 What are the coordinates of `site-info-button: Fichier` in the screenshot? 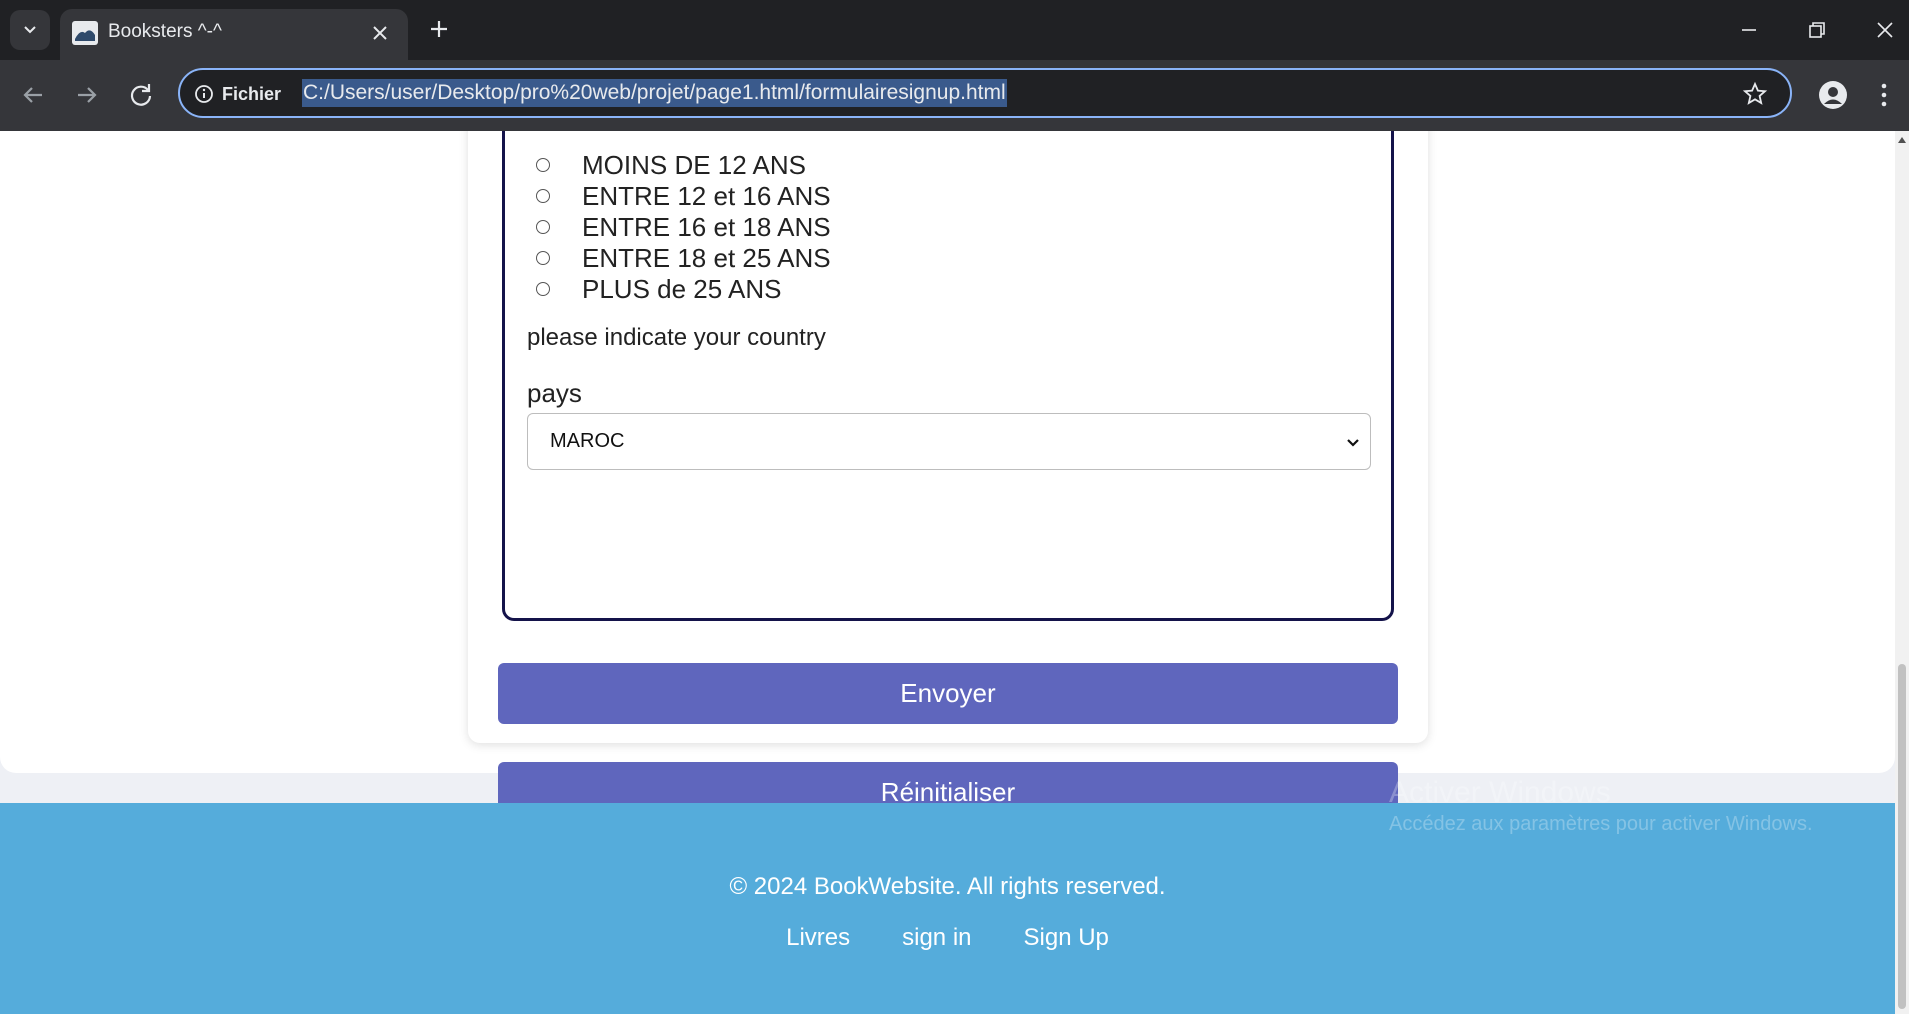 It's located at (237, 94).